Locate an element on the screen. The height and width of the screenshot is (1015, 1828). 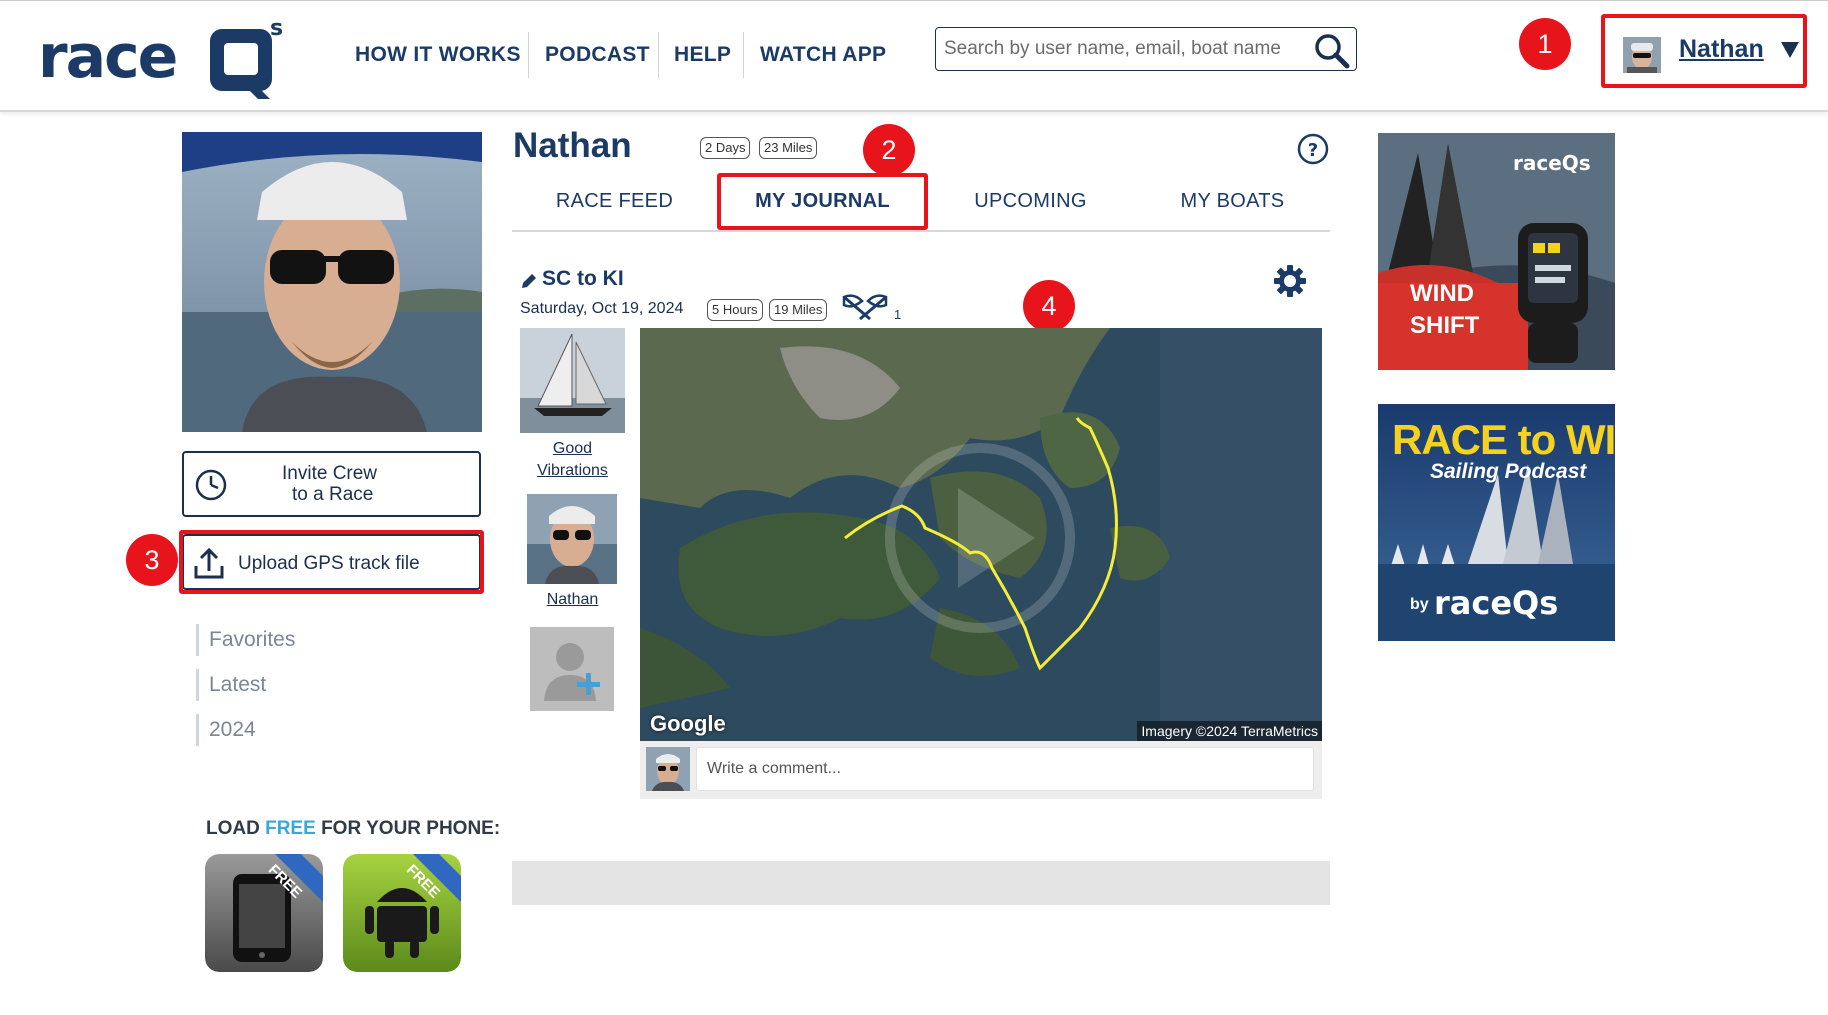
crossed-flags-icon is located at coordinates (865, 307).